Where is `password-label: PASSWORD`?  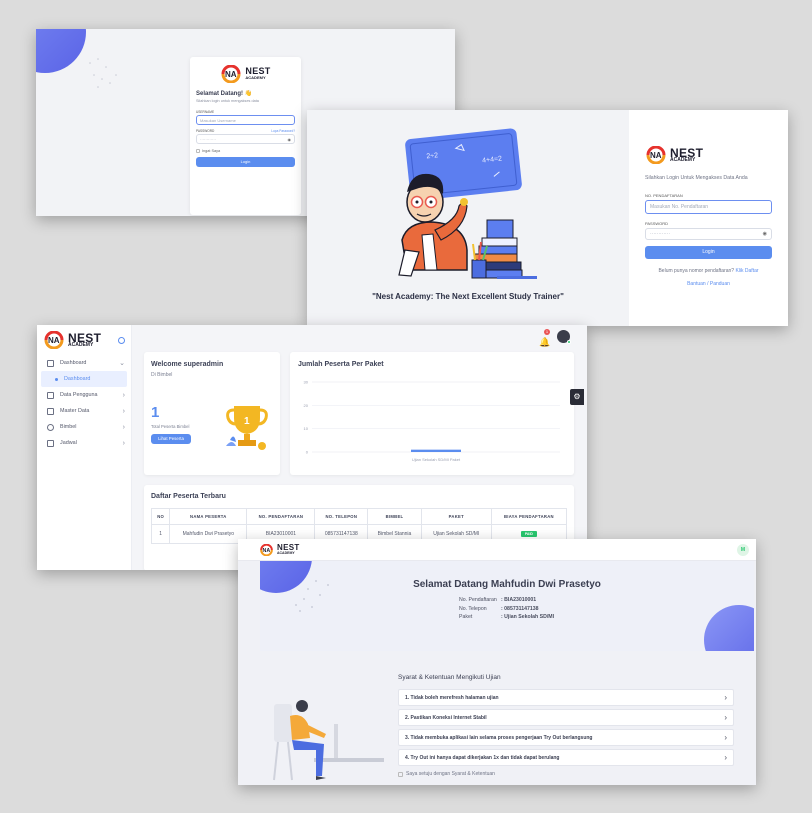
password-label: PASSWORD is located at coordinates (205, 131).